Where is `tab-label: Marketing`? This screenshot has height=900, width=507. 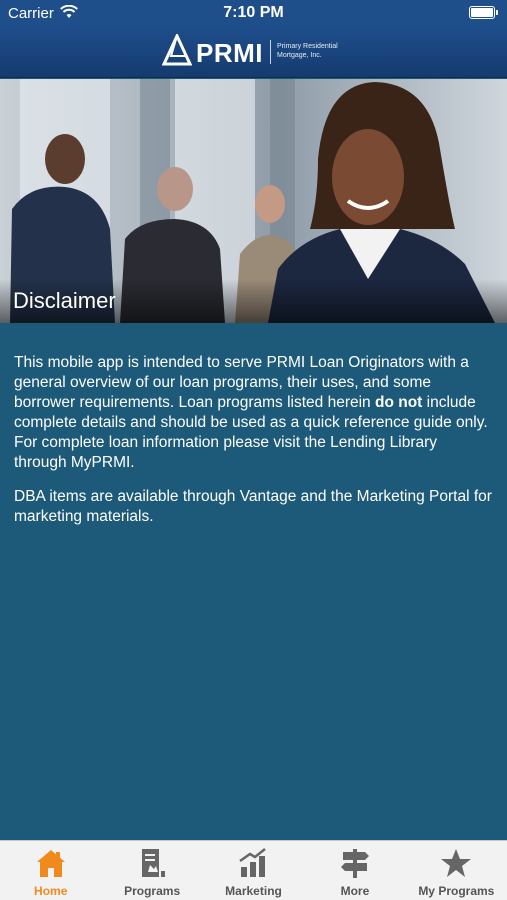
tab-label: Marketing is located at coordinates (253, 891).